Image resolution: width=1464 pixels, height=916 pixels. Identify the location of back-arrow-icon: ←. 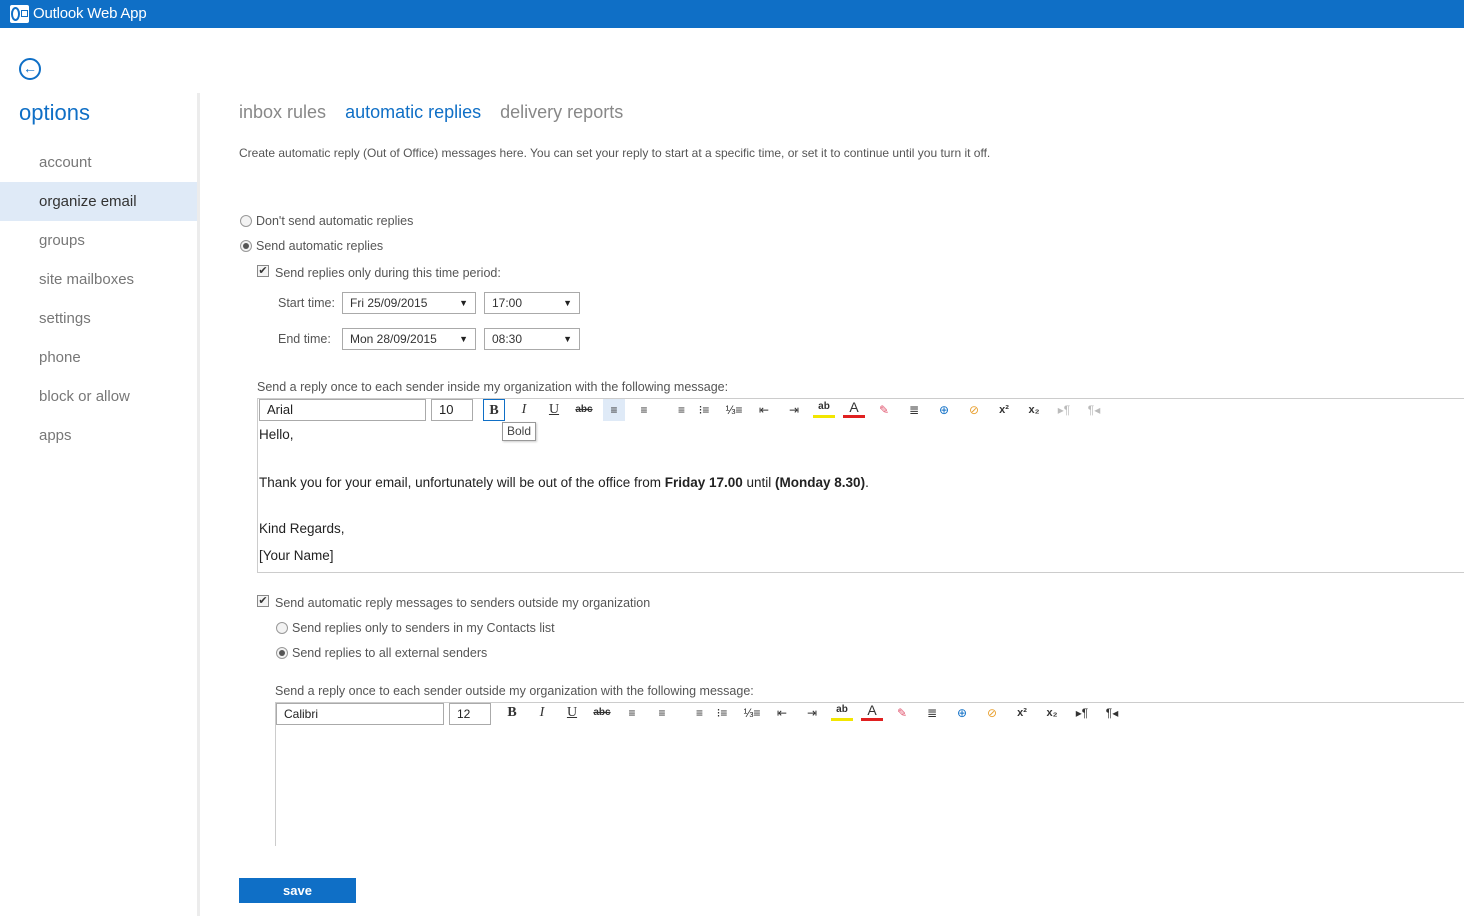
(30, 69).